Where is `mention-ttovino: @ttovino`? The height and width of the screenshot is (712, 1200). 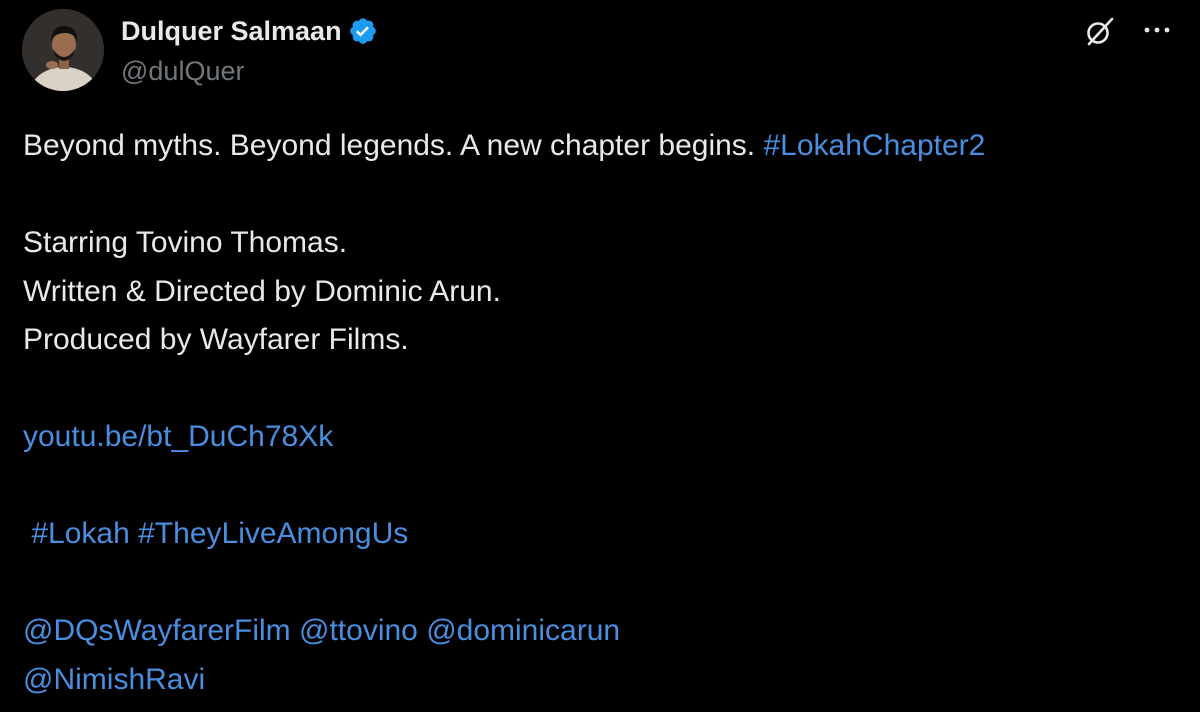
mention-ttovino: @ttovino is located at coordinates (358, 630).